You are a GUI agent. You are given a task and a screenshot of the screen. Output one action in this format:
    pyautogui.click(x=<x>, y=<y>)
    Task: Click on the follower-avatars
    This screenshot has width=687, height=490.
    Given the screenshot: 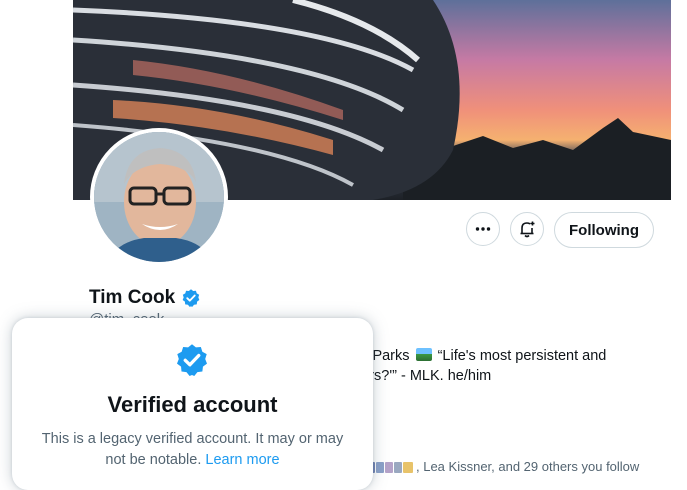 What is the action you would take?
    pyautogui.click(x=390, y=467)
    